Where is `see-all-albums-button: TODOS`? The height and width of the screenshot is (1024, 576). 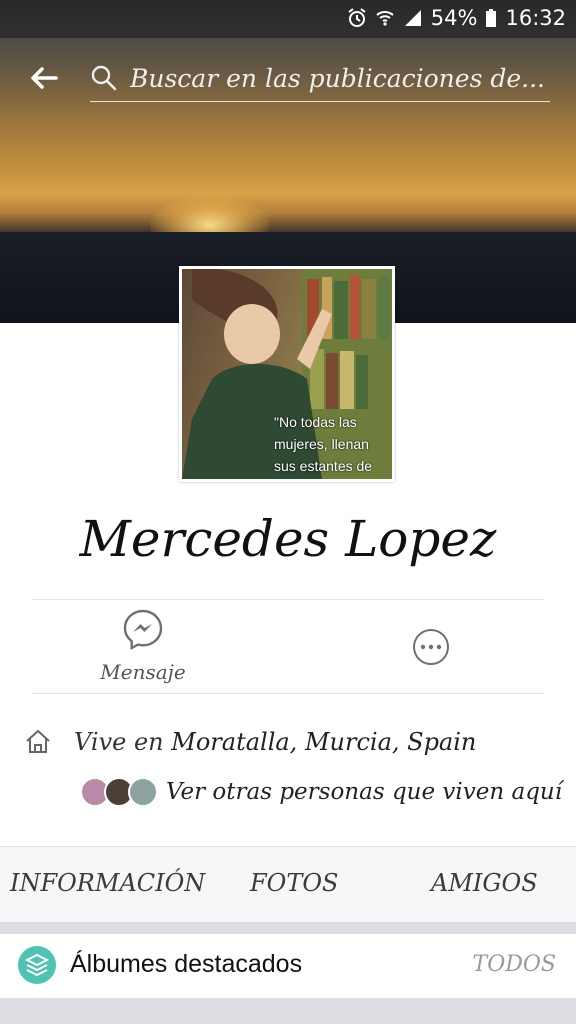
see-all-albums-button: TODOS is located at coordinates (514, 964).